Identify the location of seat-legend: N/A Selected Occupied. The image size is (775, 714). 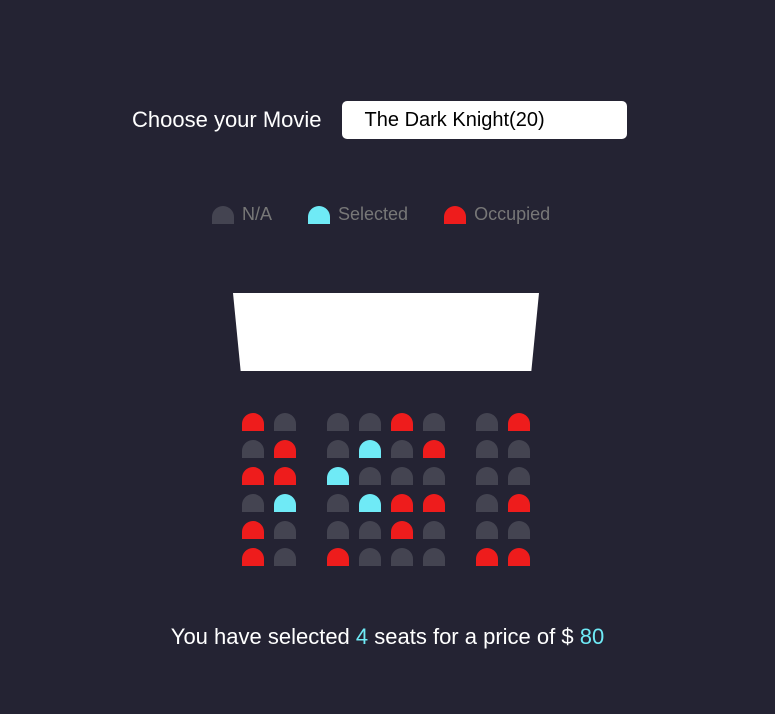
(381, 214).